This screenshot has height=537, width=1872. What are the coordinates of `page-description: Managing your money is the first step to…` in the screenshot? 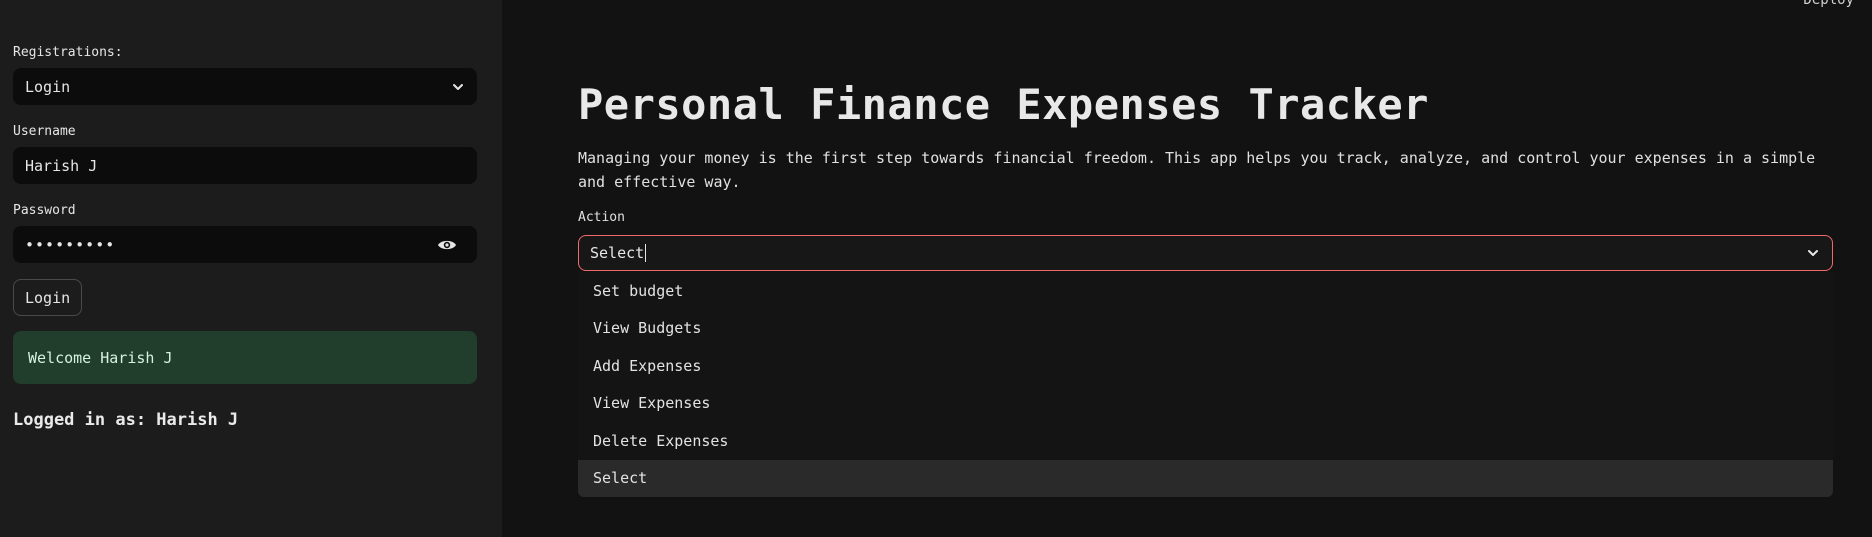 It's located at (1197, 170).